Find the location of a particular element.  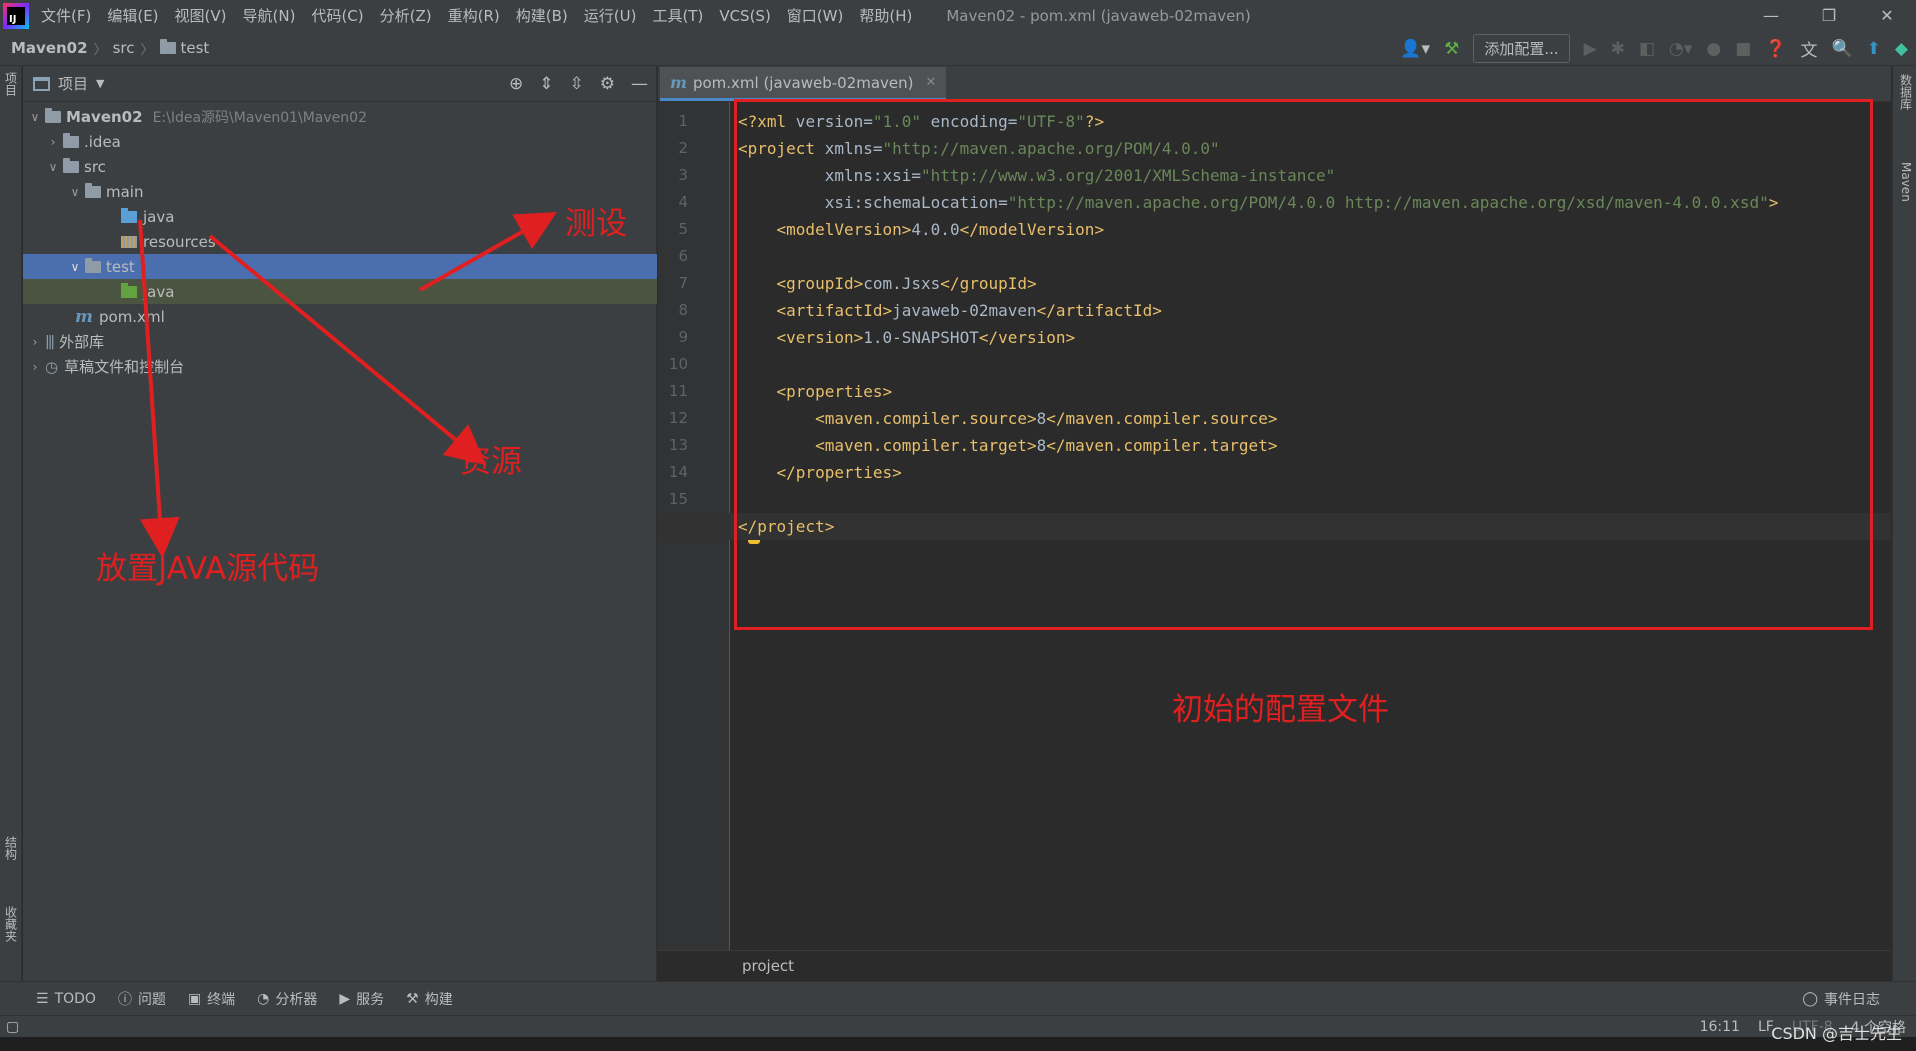

close-icon: ✕ is located at coordinates (1887, 15).